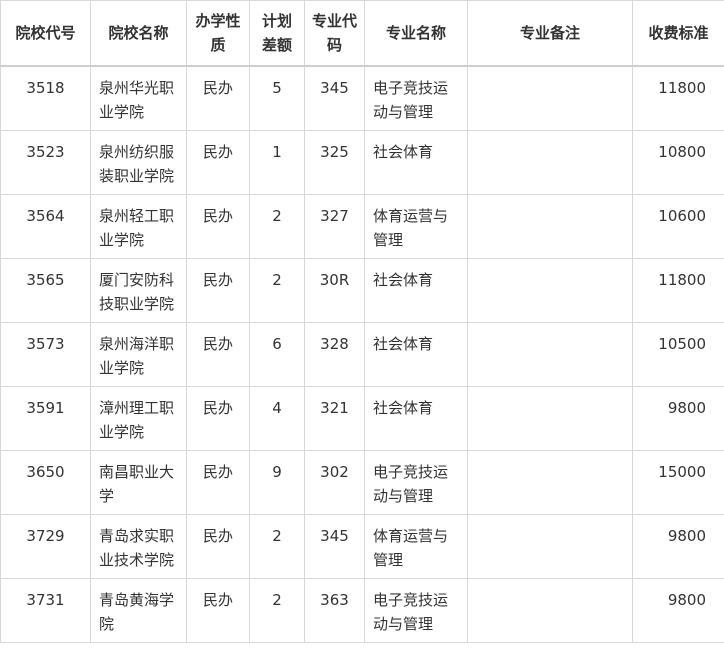 Image resolution: width=724 pixels, height=657 pixels. What do you see at coordinates (45, 98) in the screenshot?
I see `cell-school-code: 3518` at bounding box center [45, 98].